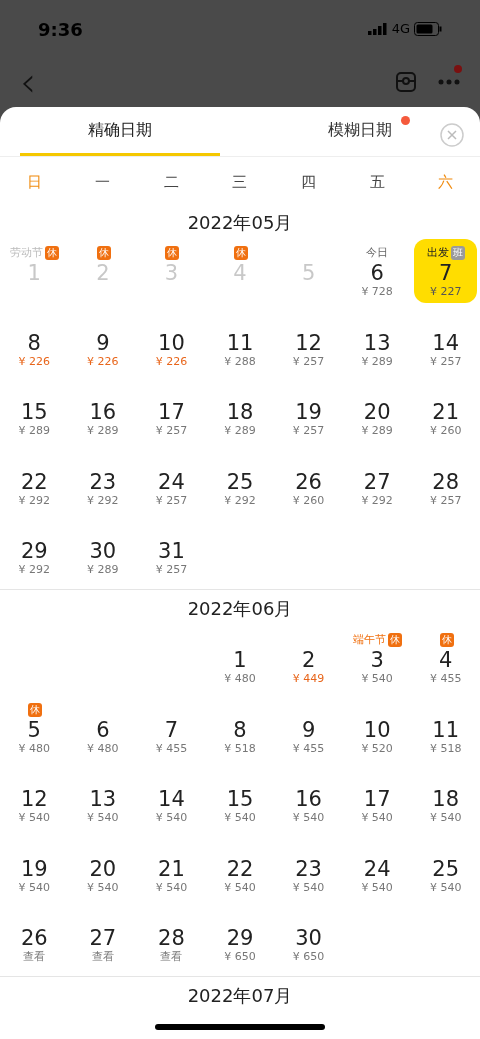  What do you see at coordinates (171, 748) in the screenshot?
I see `day-price: ¥ 455` at bounding box center [171, 748].